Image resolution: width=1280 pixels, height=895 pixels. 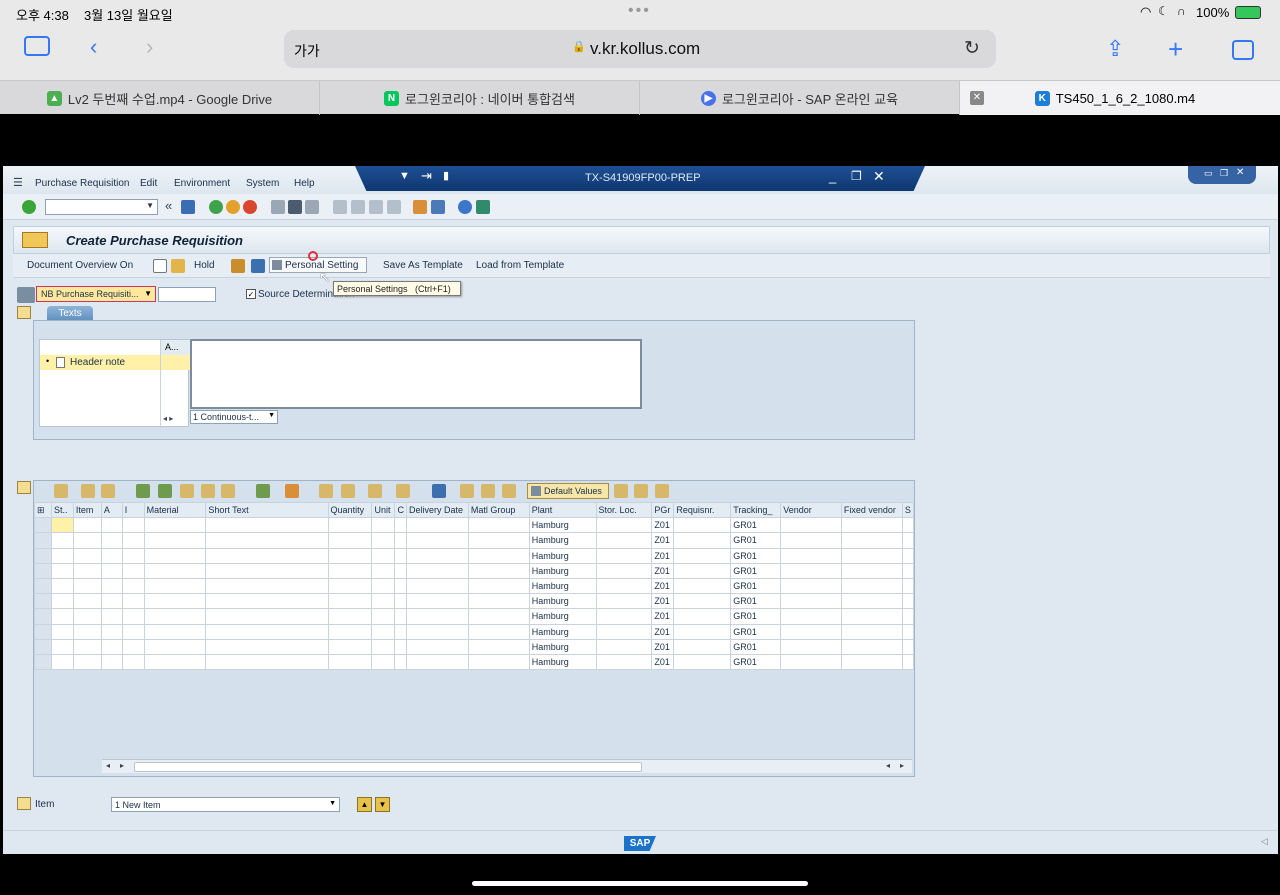 What do you see at coordinates (312, 207) in the screenshot?
I see `find-next-icon` at bounding box center [312, 207].